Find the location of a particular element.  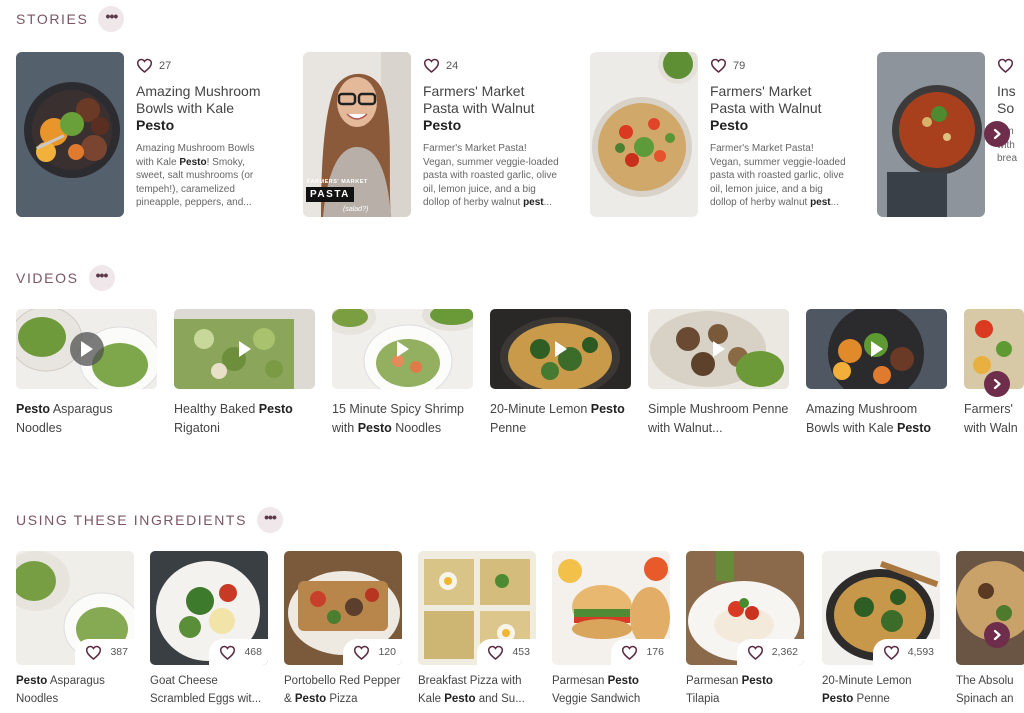

video-title: Amazing Mushroom Bowls with Kale Pesto is located at coordinates (877, 418).